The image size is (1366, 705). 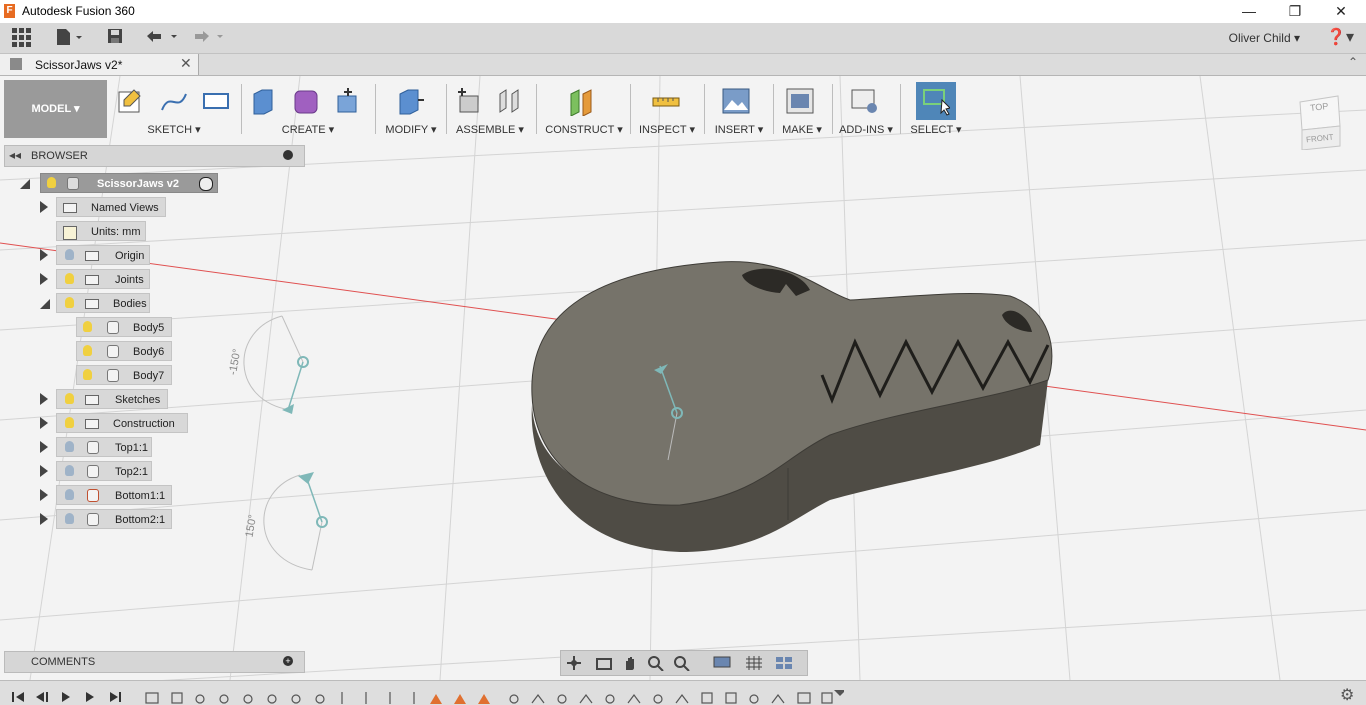 What do you see at coordinates (16, 64) in the screenshot?
I see `document-cube-icon` at bounding box center [16, 64].